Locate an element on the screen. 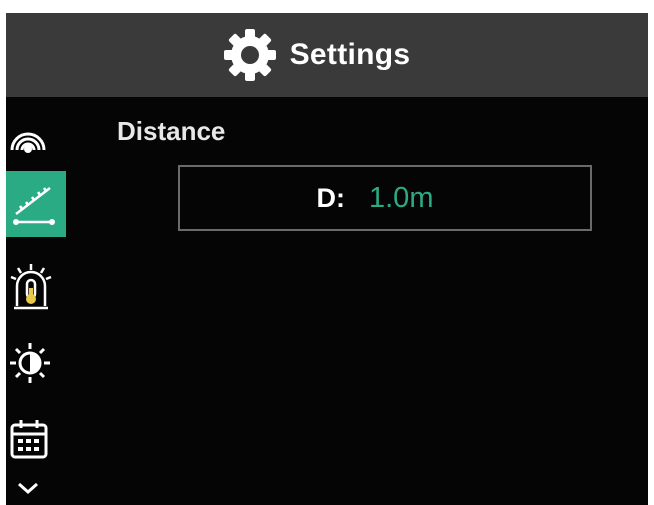  section-title: Distance is located at coordinates (171, 131).